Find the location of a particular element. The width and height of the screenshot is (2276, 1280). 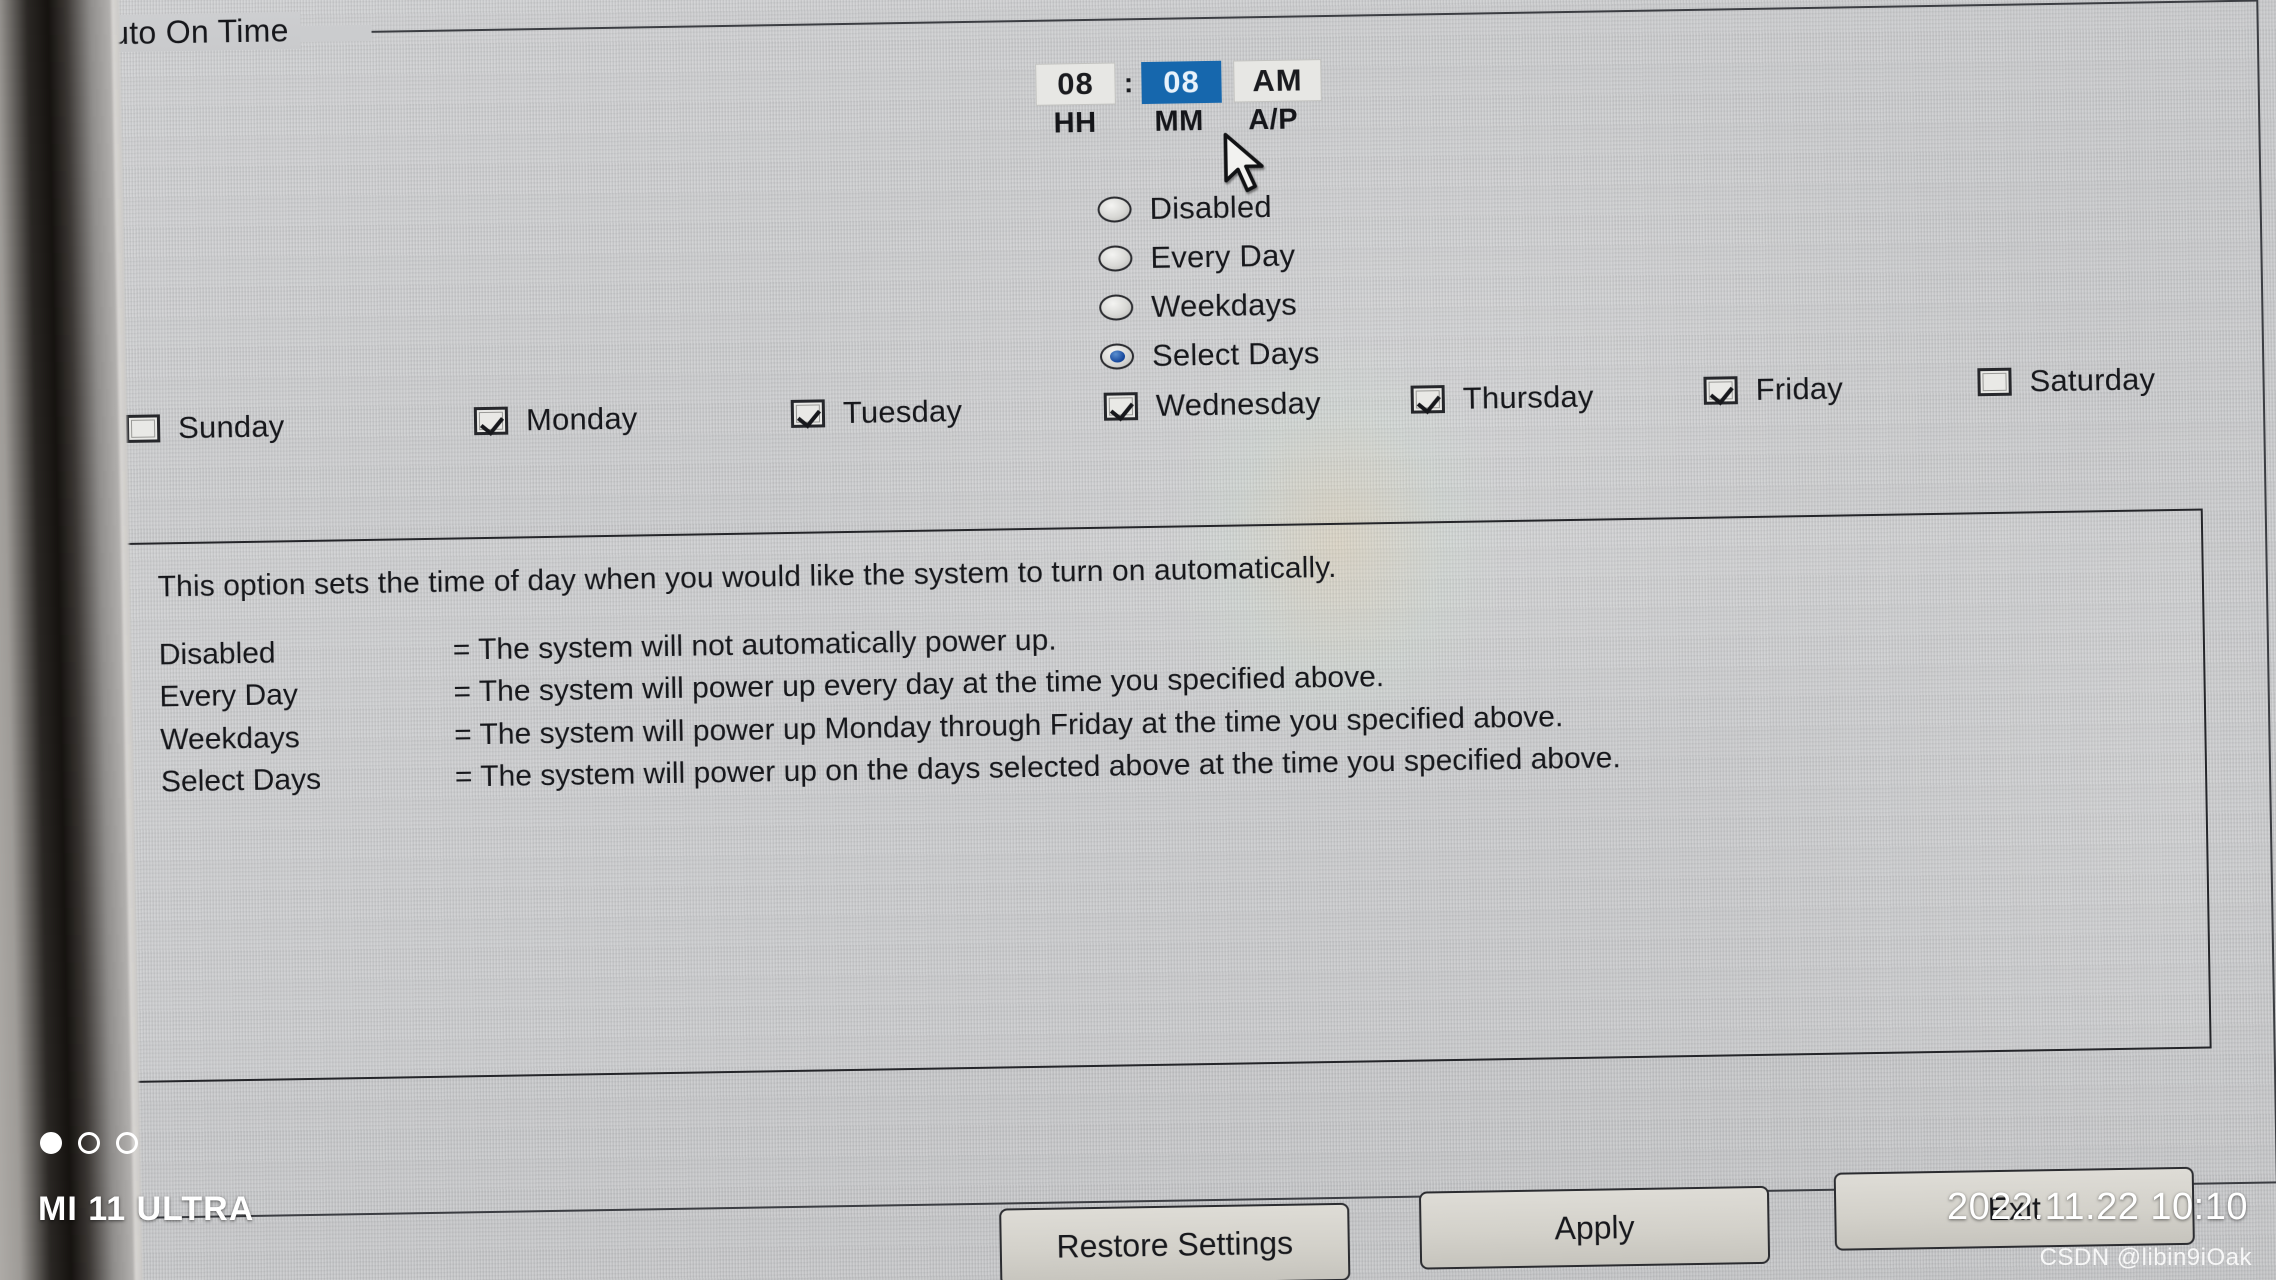

mouse-cursor-arrow-icon is located at coordinates (1246, 166).